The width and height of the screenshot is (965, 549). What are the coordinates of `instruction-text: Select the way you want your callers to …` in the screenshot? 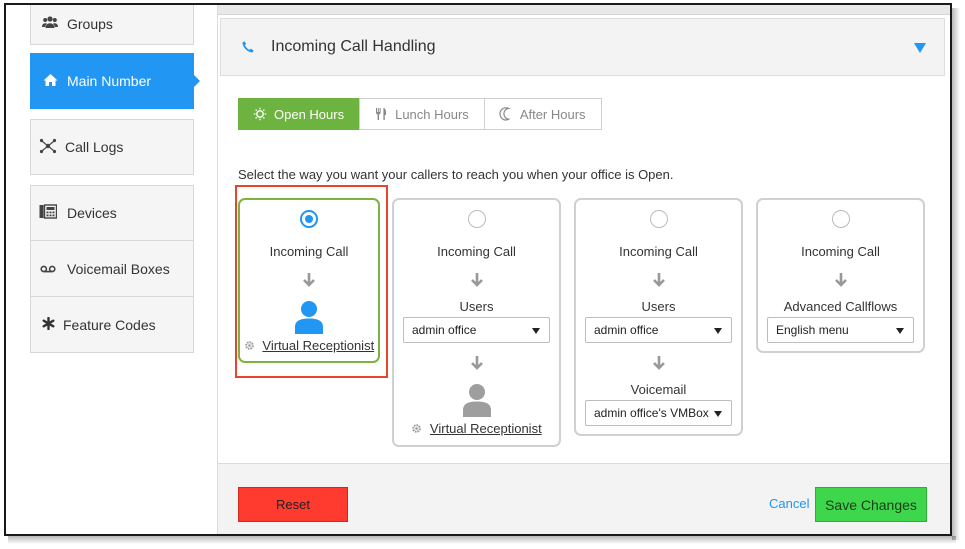 It's located at (456, 174).